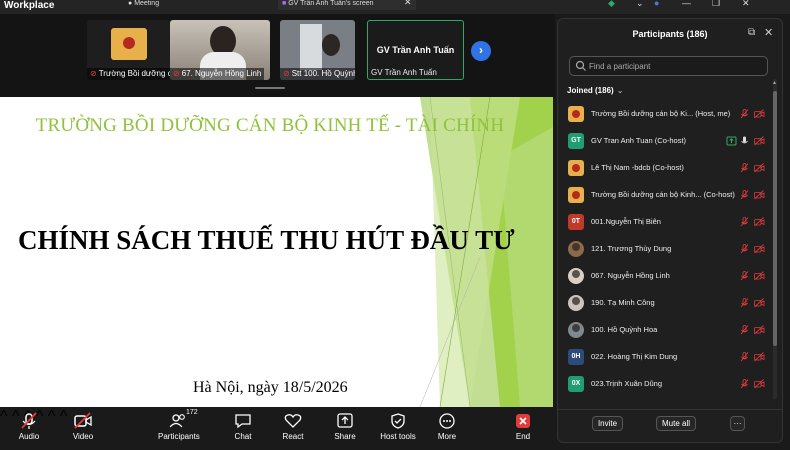 This screenshot has width=790, height=450. Describe the element at coordinates (243, 426) in the screenshot. I see `chat-button: Chat` at that location.